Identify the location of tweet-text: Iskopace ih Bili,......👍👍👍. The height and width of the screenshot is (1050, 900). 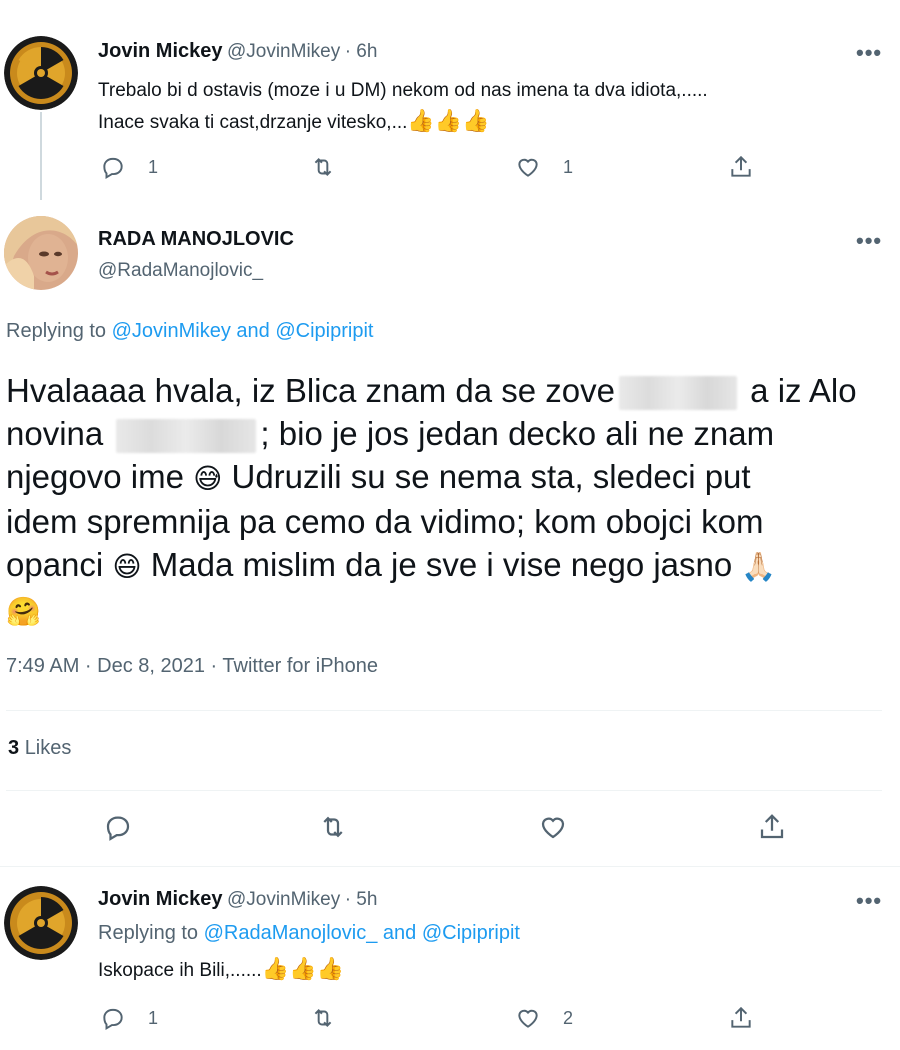
(221, 969).